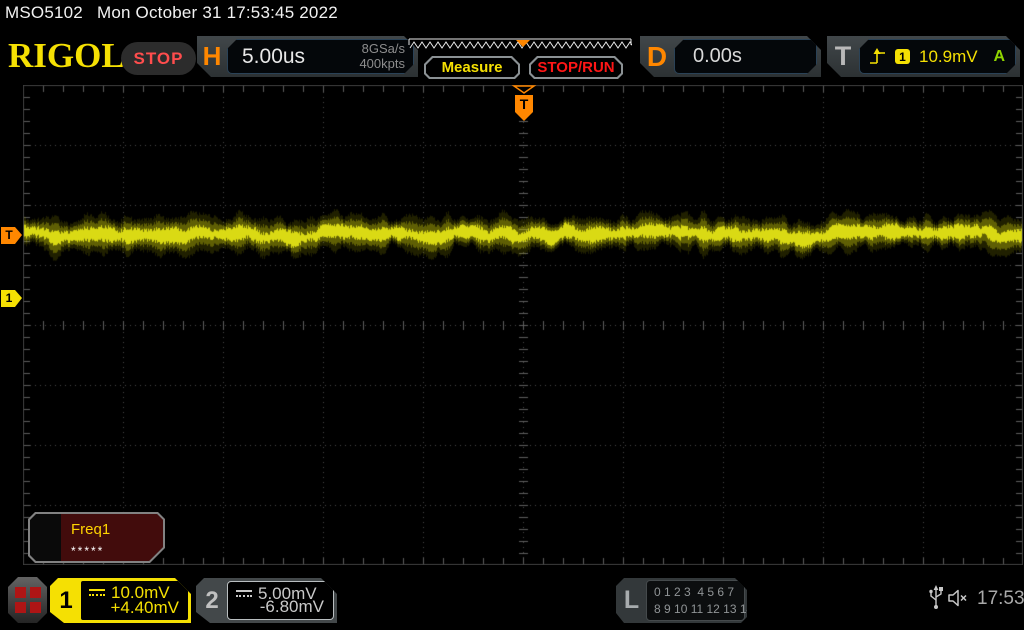 This screenshot has height=630, width=1024. I want to click on logic-channels-panel: L 0 1 2 3 4 5 6 7 8 9 10 11 12 13 14 15, so click(681, 600).